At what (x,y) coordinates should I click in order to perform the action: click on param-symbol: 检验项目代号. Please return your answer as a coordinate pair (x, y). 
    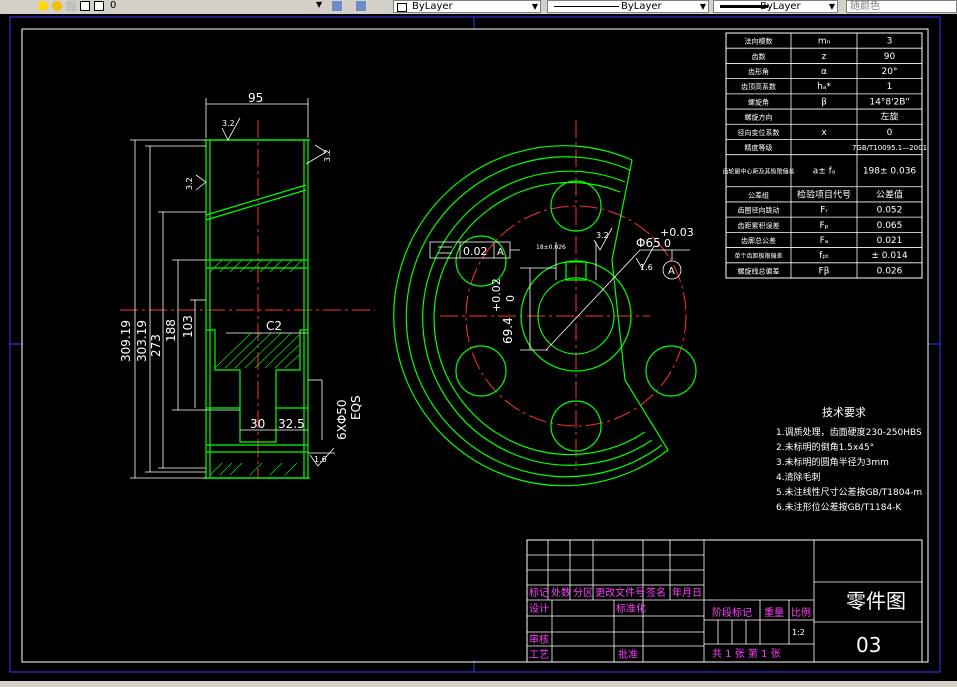
    Looking at the image, I should click on (824, 194).